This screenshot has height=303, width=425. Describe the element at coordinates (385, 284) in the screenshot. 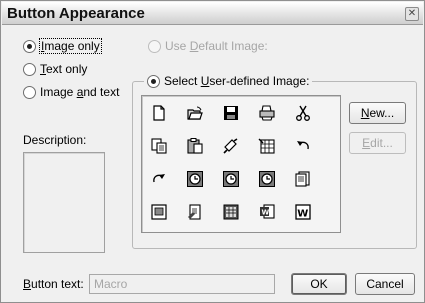

I see `cancel-button: Cancel` at that location.